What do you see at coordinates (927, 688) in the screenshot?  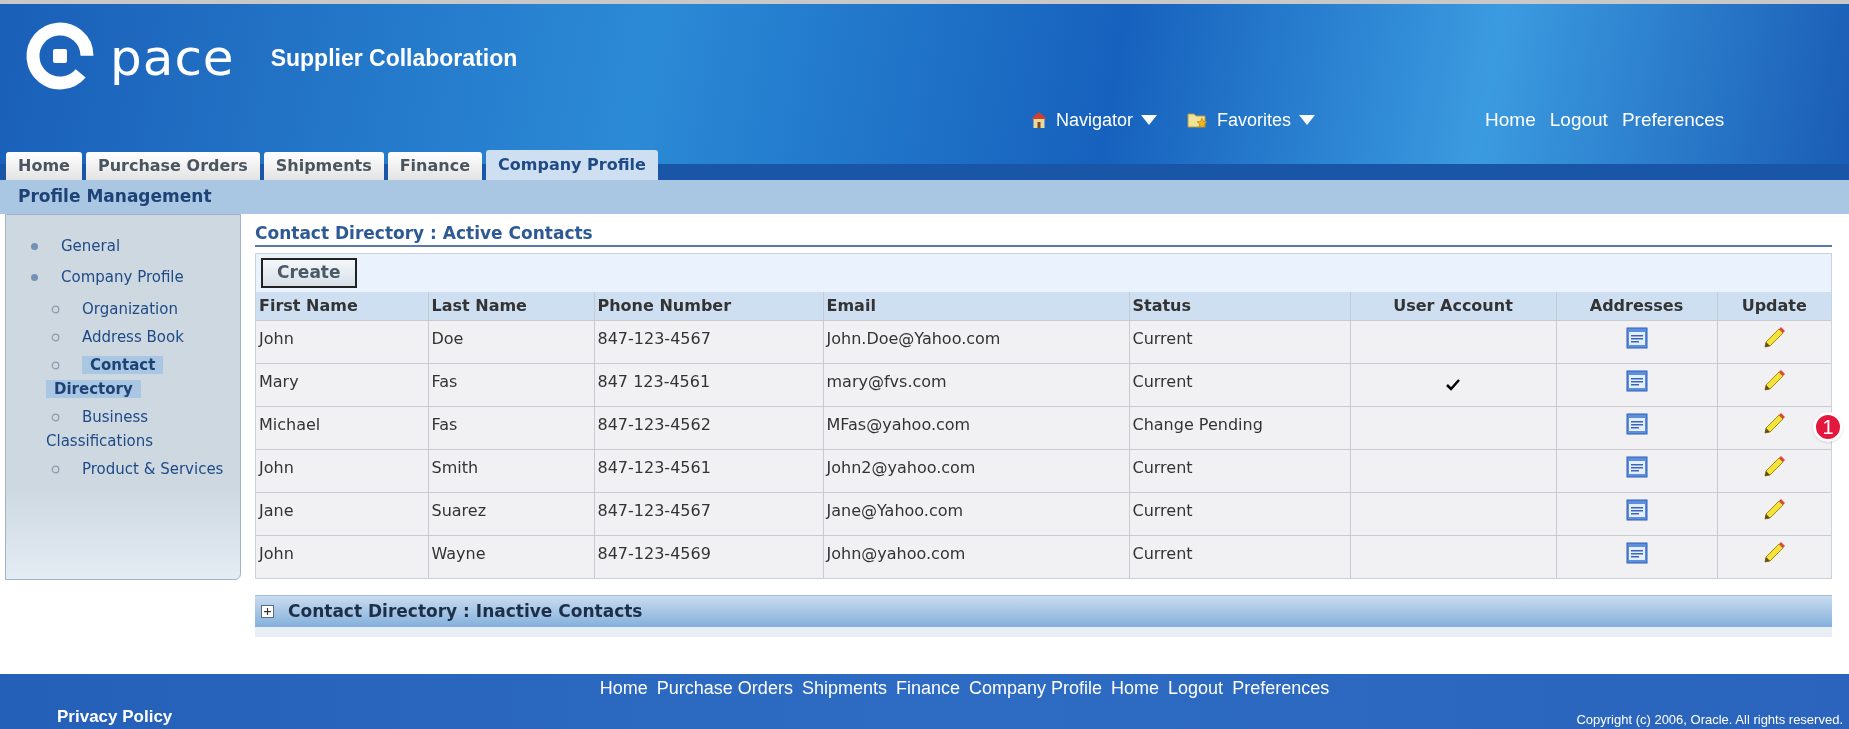 I see `footer-link: Finance` at bounding box center [927, 688].